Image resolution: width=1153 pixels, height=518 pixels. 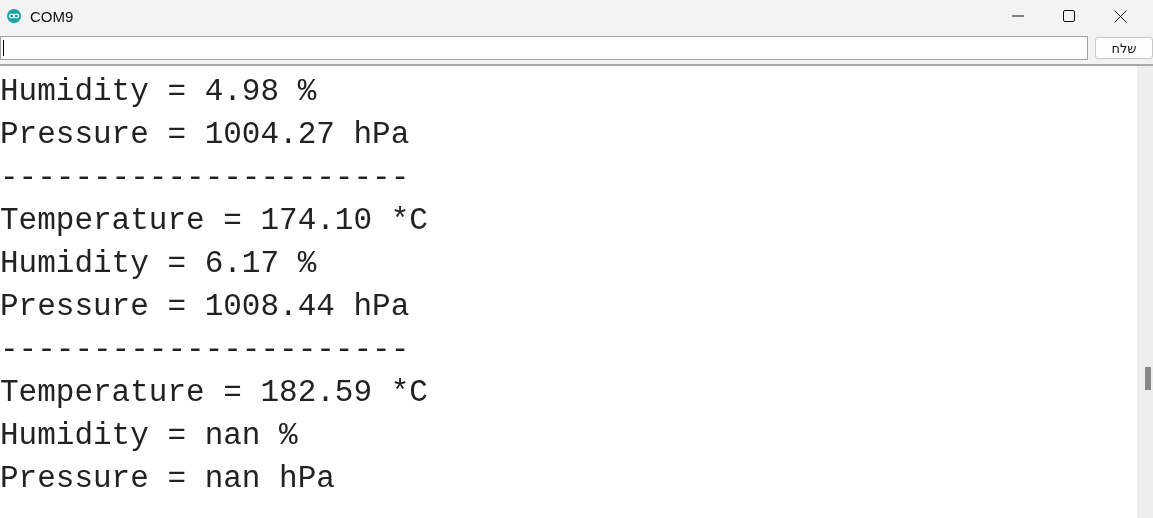 I want to click on serial-output-line: Pressure = 1008.44 hPa, so click(x=205, y=307).